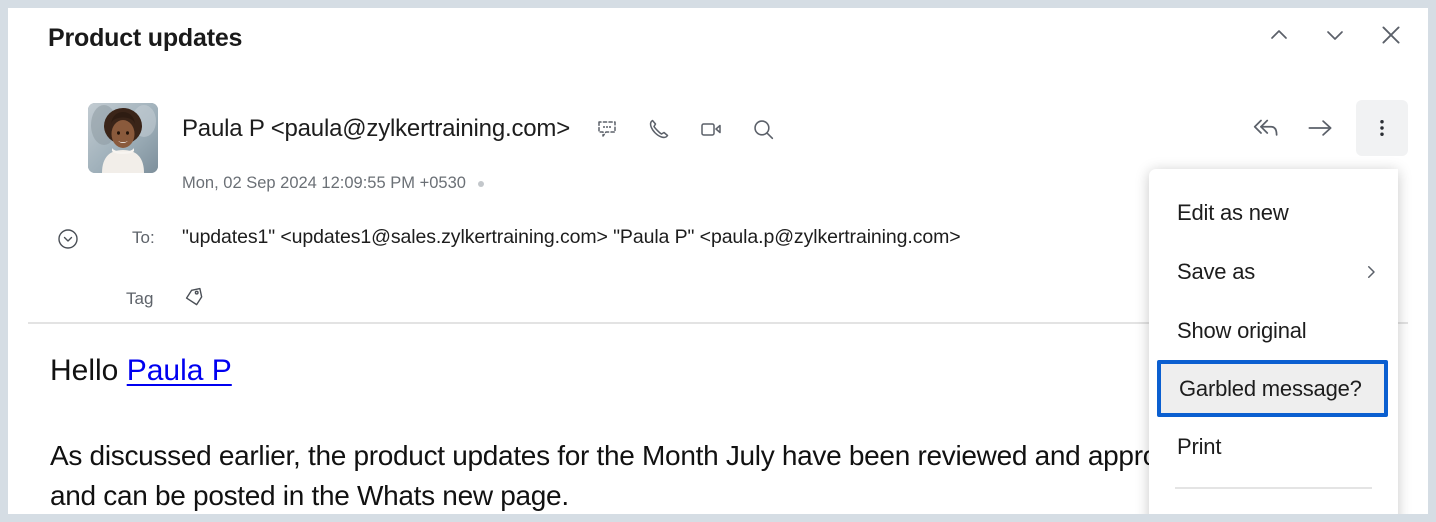 The image size is (1436, 522). Describe the element at coordinates (140, 298) in the screenshot. I see `tag-label: Tag` at that location.